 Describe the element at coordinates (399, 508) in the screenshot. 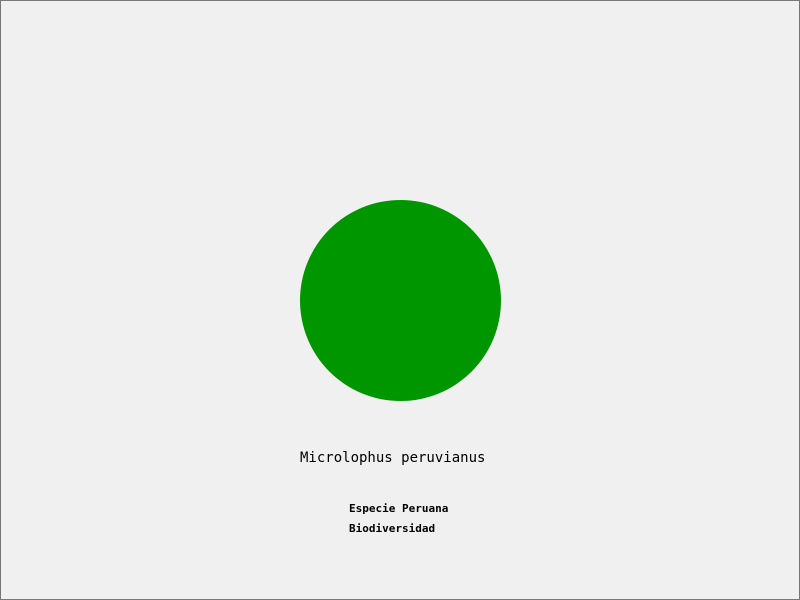

I see `species-origin-label: Especie Peruana` at that location.